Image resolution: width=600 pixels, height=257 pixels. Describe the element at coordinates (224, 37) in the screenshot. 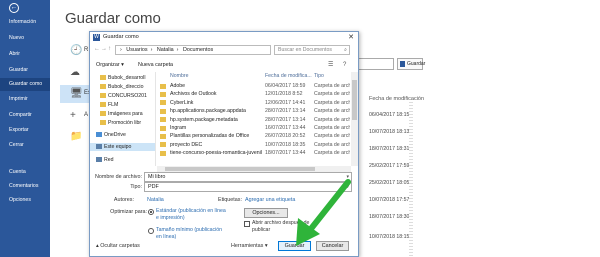

I see `dialog-titlebar: W Guardar como ✕` at that location.